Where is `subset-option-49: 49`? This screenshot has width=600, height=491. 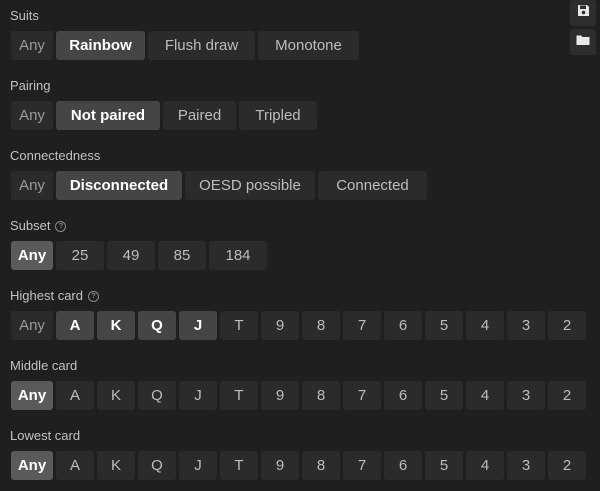 subset-option-49: 49 is located at coordinates (131, 255).